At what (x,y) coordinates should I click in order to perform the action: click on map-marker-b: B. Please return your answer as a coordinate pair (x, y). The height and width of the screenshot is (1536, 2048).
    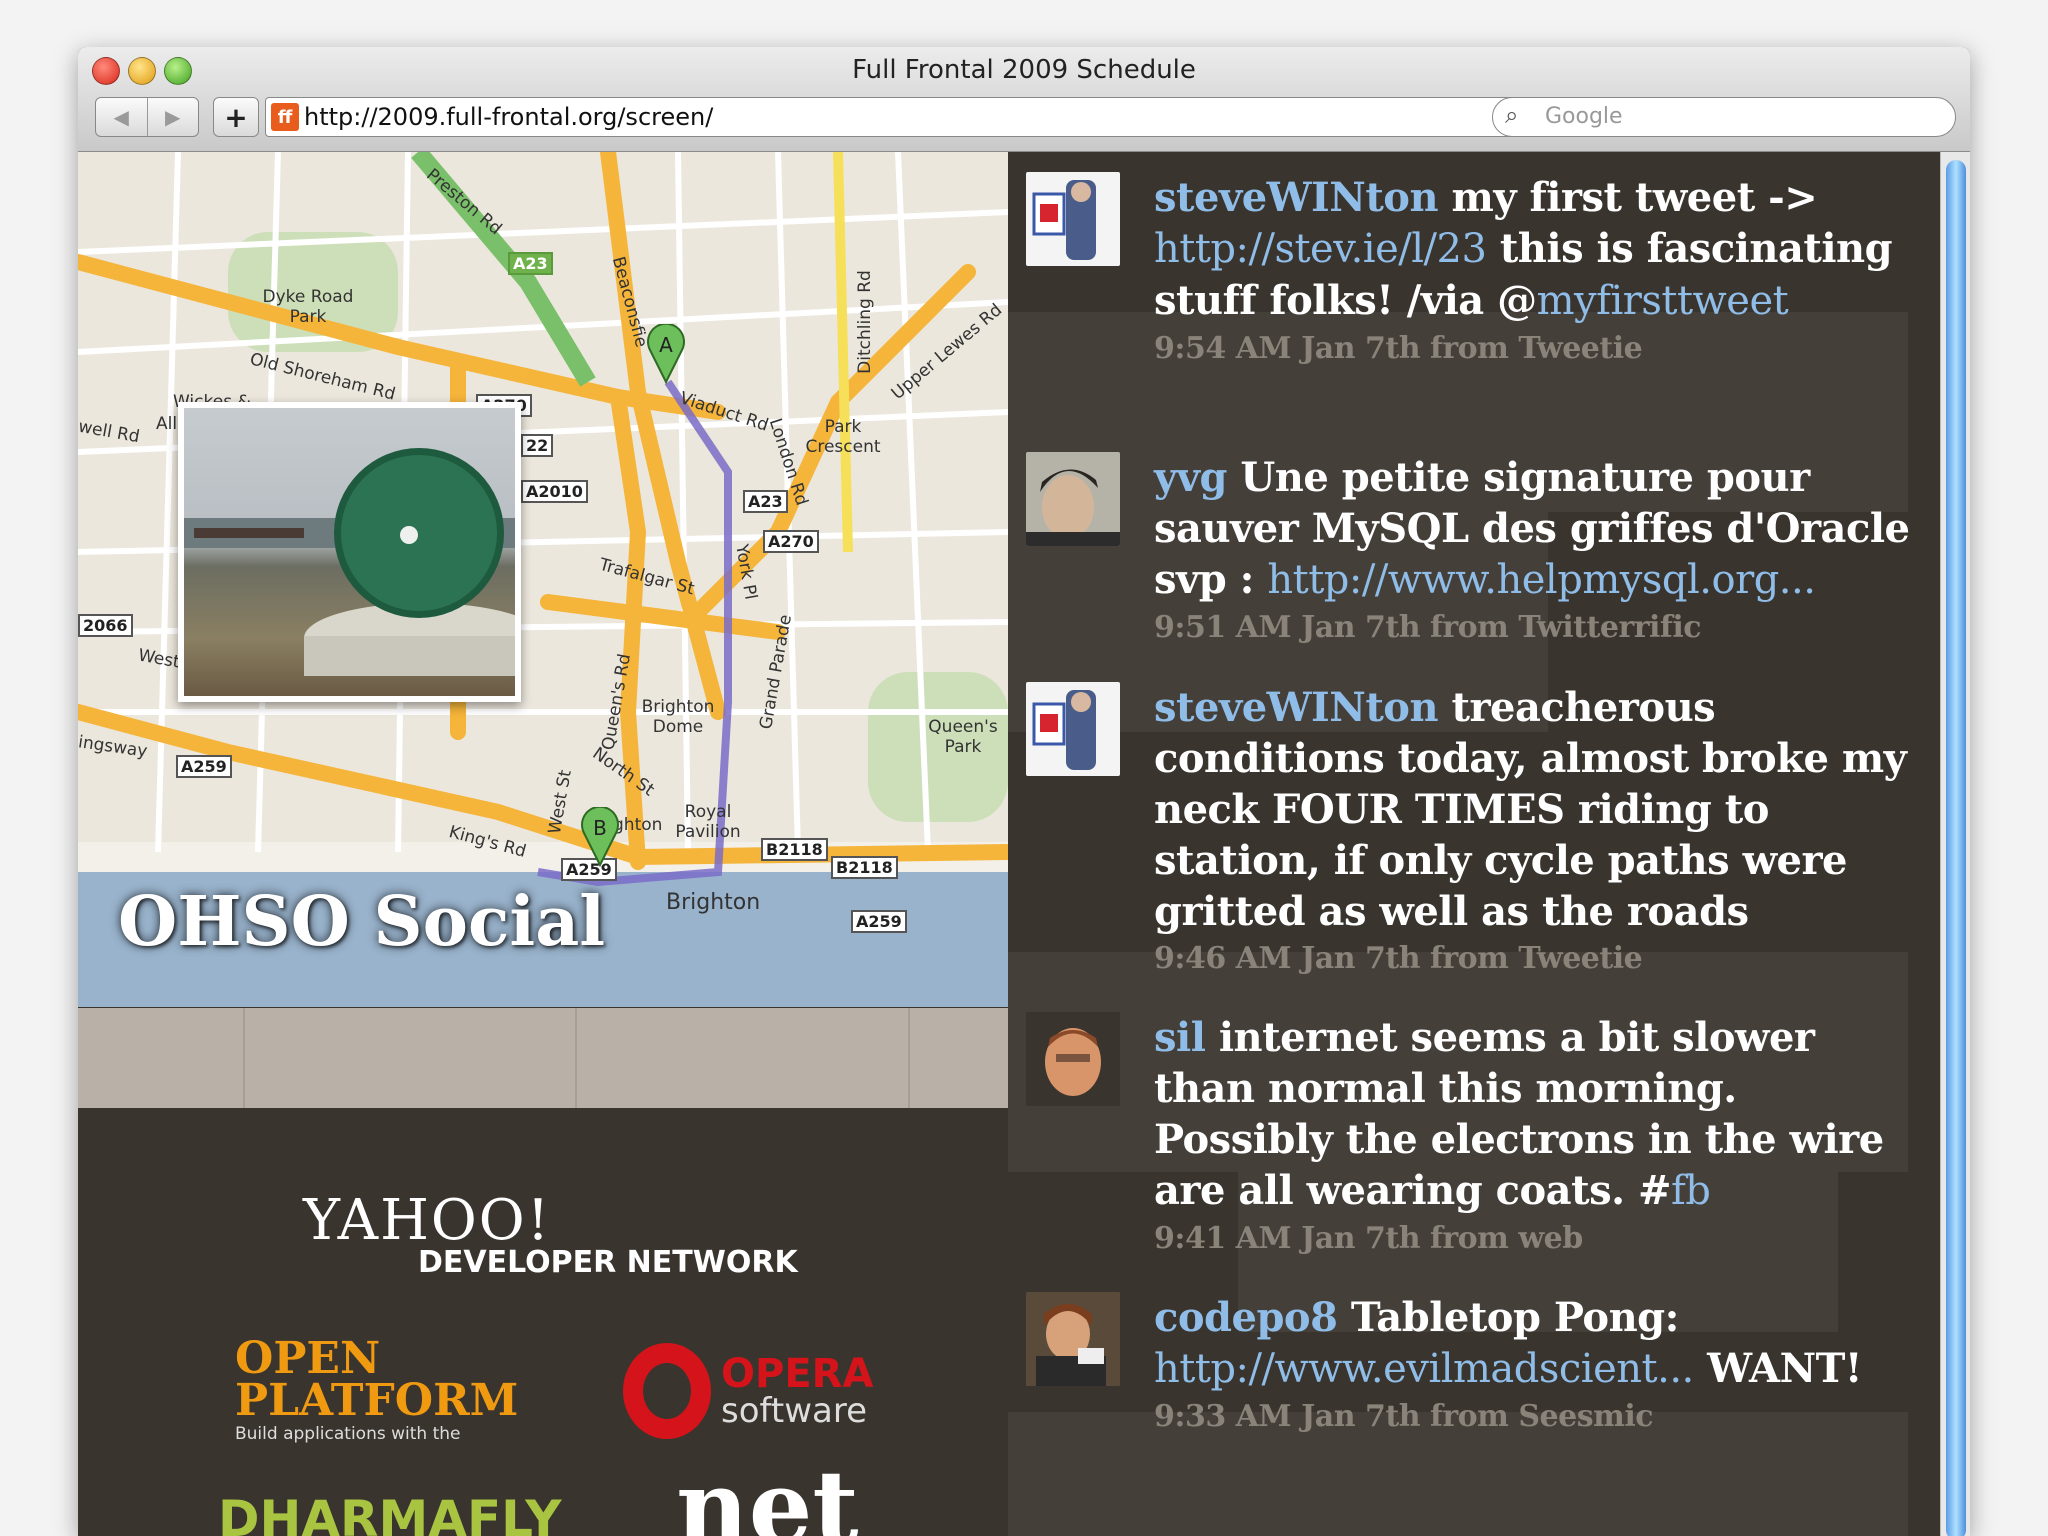
    Looking at the image, I should click on (600, 837).